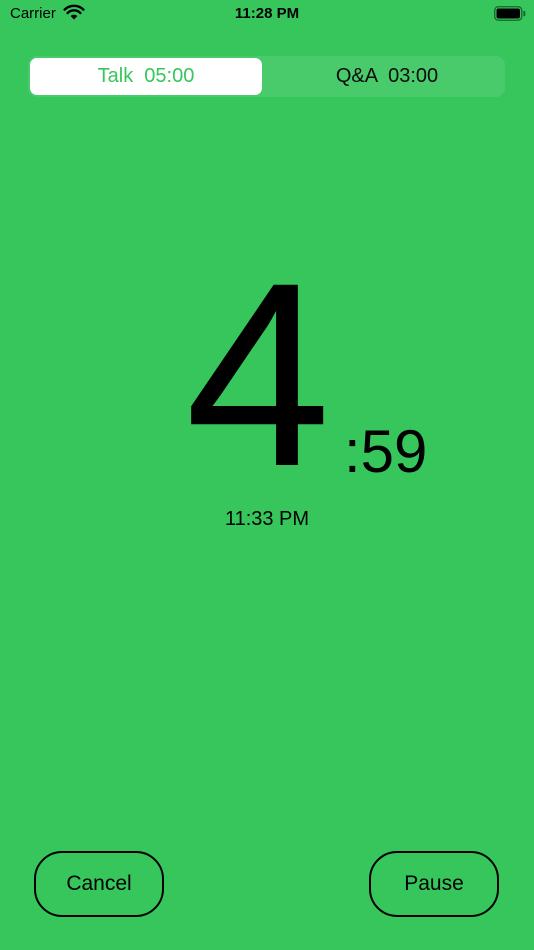 The height and width of the screenshot is (950, 534). What do you see at coordinates (434, 884) in the screenshot?
I see `pause-button: Pause` at bounding box center [434, 884].